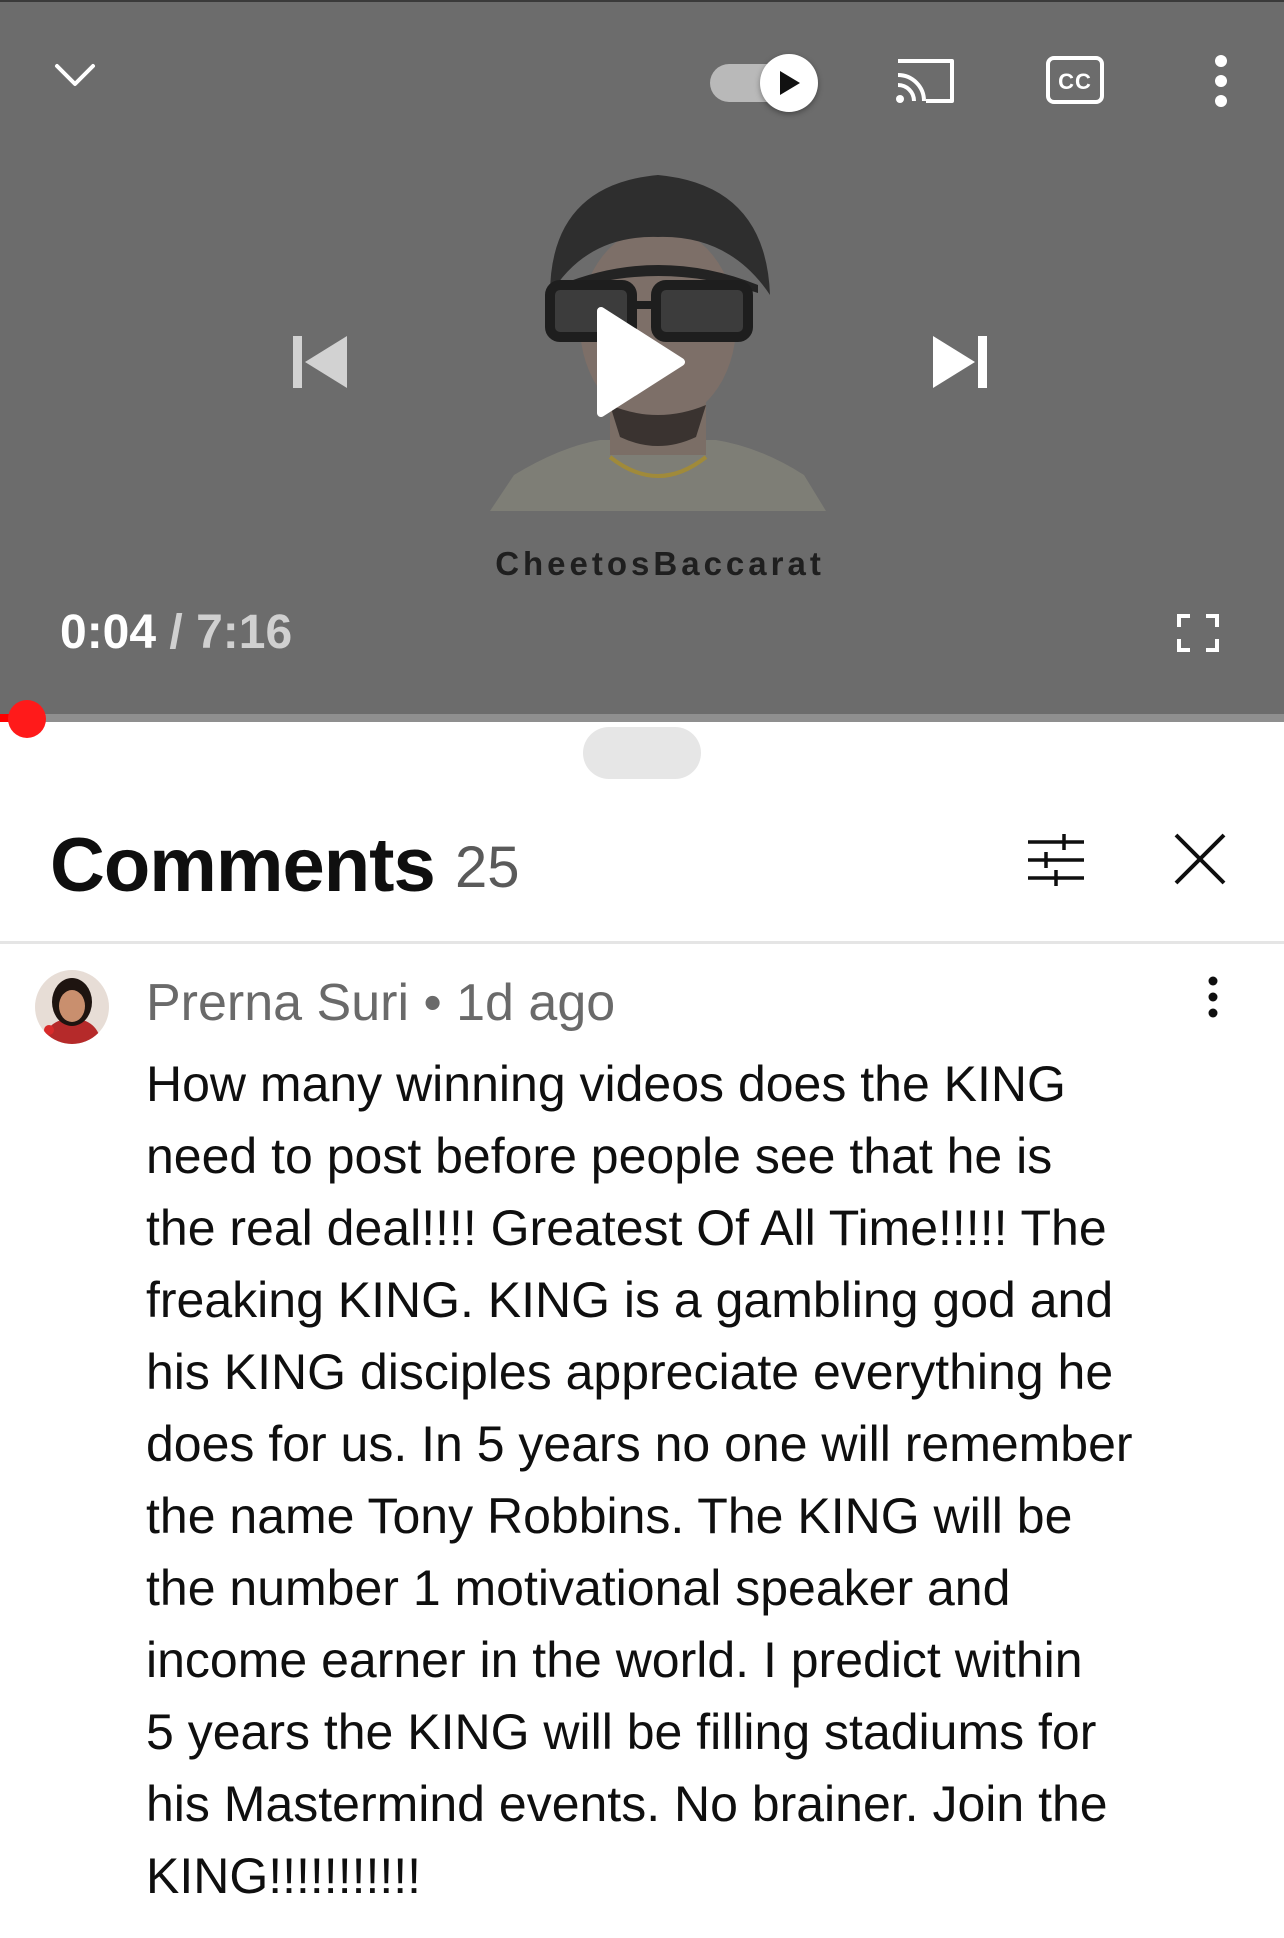  What do you see at coordinates (925, 81) in the screenshot?
I see `cast-icon` at bounding box center [925, 81].